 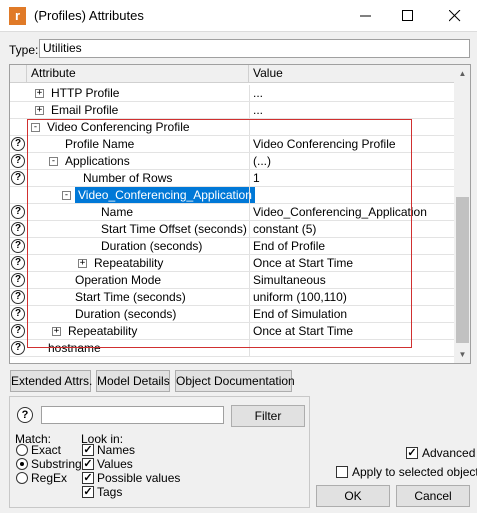 I want to click on grid-row-app-name: ? Name Video_Conferencing_Application, so click(x=232, y=212).